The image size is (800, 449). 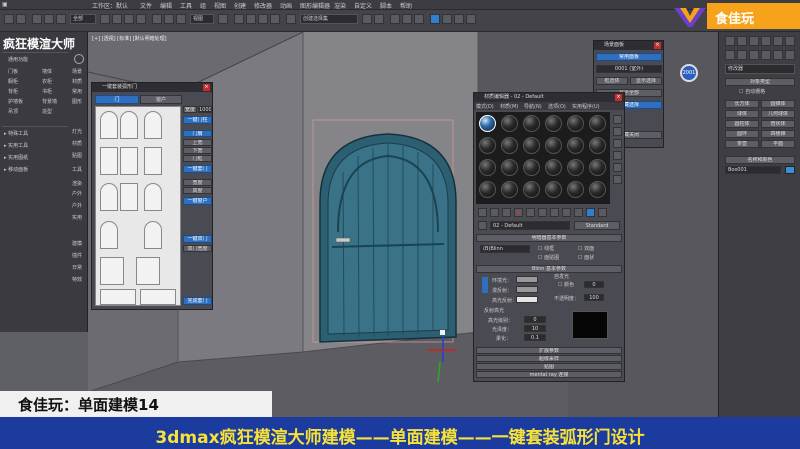 I want to click on modifier-list-dropdown: 修改器, so click(x=760, y=69).